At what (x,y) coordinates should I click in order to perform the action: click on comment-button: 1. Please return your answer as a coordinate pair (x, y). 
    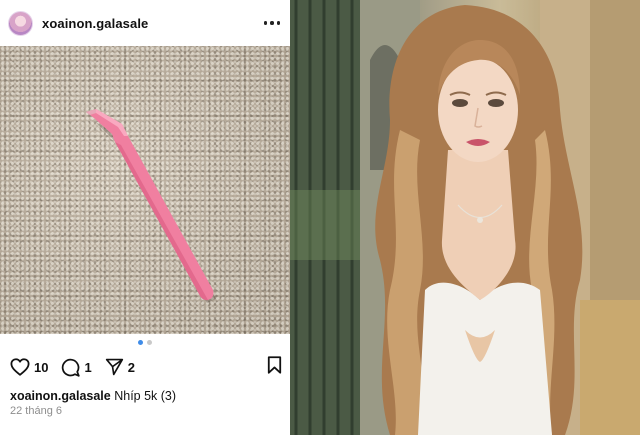
    Looking at the image, I should click on (76, 367).